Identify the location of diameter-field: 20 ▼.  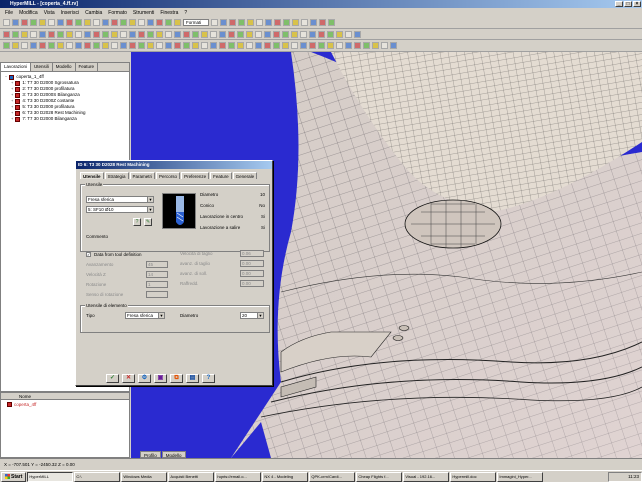
(252, 315).